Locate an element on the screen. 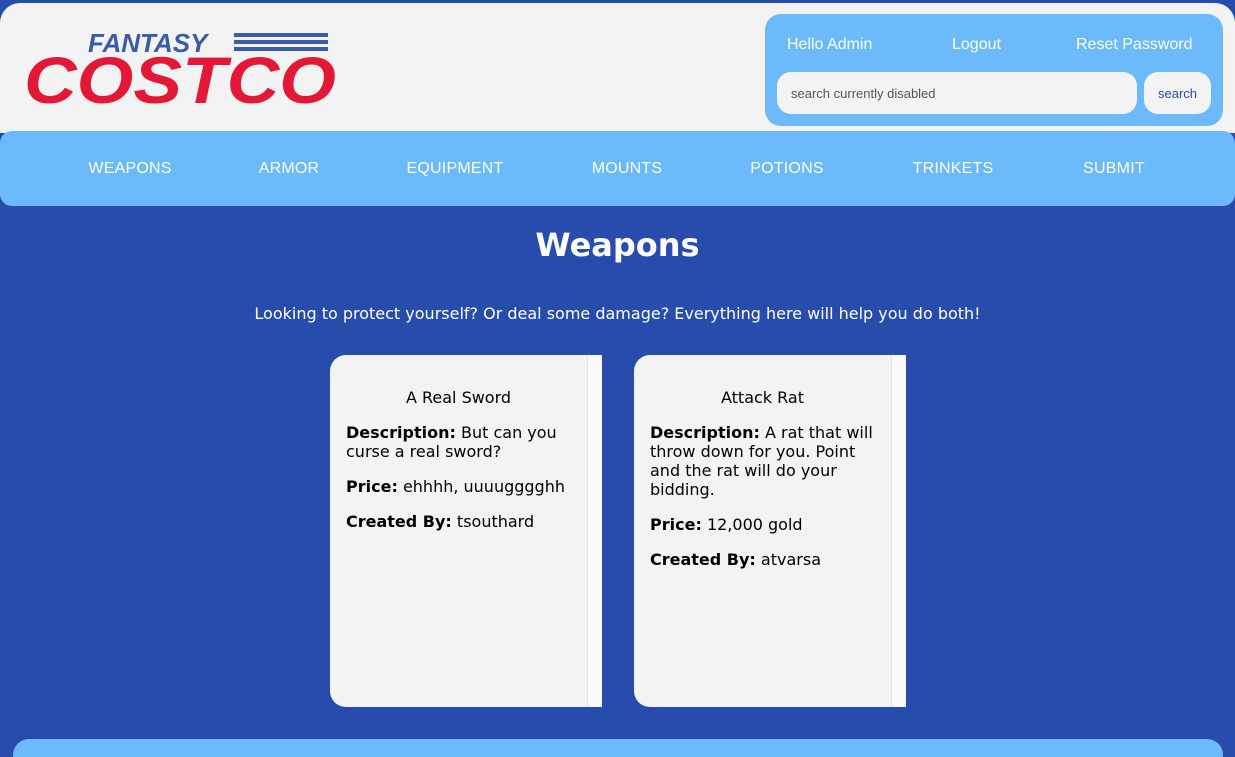 This screenshot has width=1235, height=757. search-button: search is located at coordinates (1177, 93).